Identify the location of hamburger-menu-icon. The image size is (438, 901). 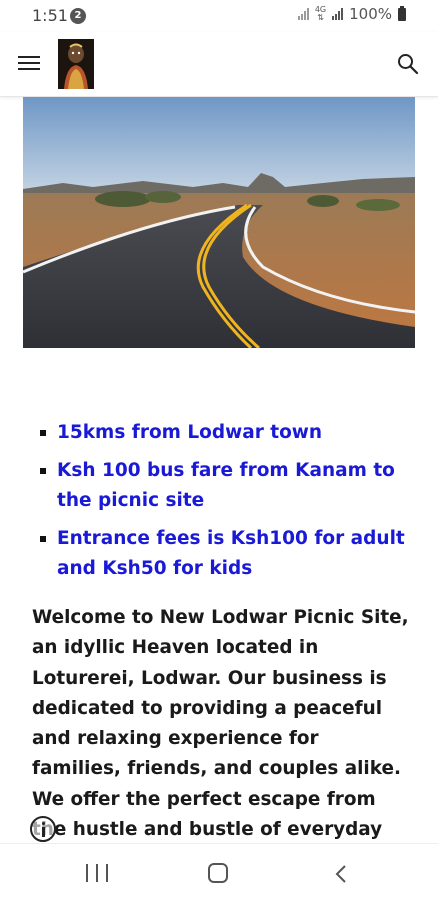
(30, 64).